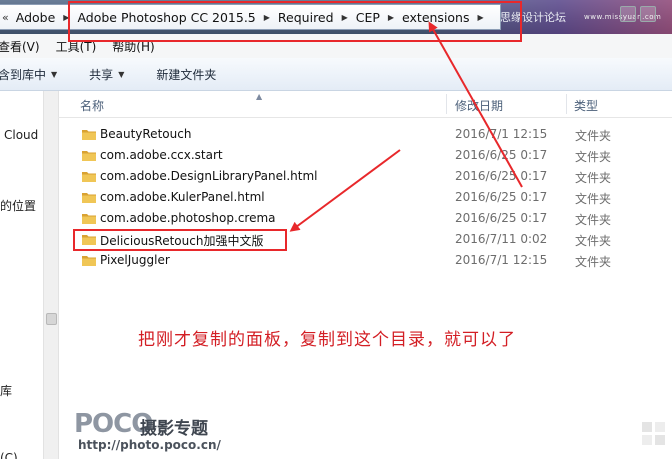 The image size is (672, 459). What do you see at coordinates (174, 429) in the screenshot?
I see `watermark-title: 摄影专题` at bounding box center [174, 429].